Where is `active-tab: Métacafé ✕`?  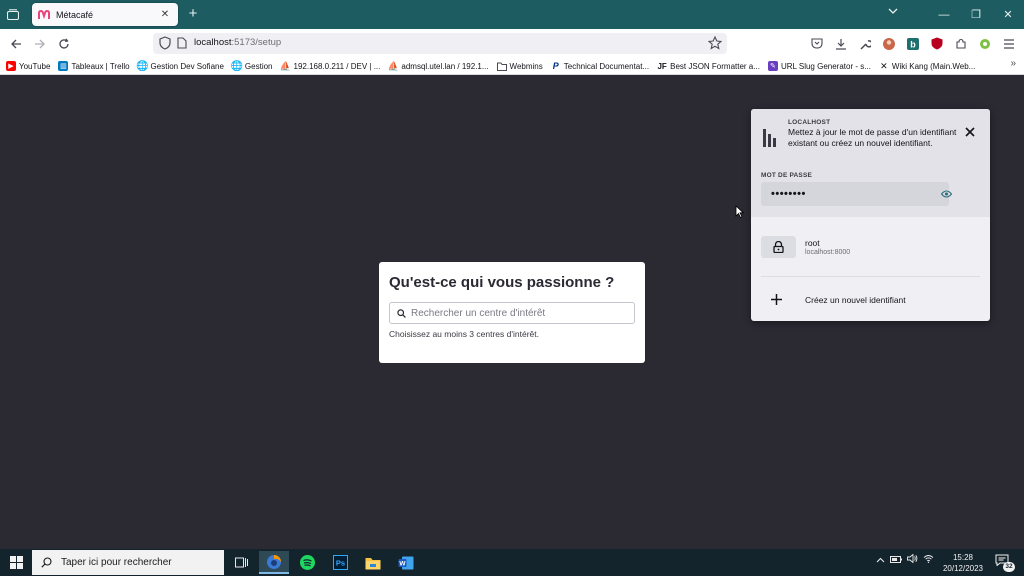
active-tab: Métacafé ✕ is located at coordinates (105, 14).